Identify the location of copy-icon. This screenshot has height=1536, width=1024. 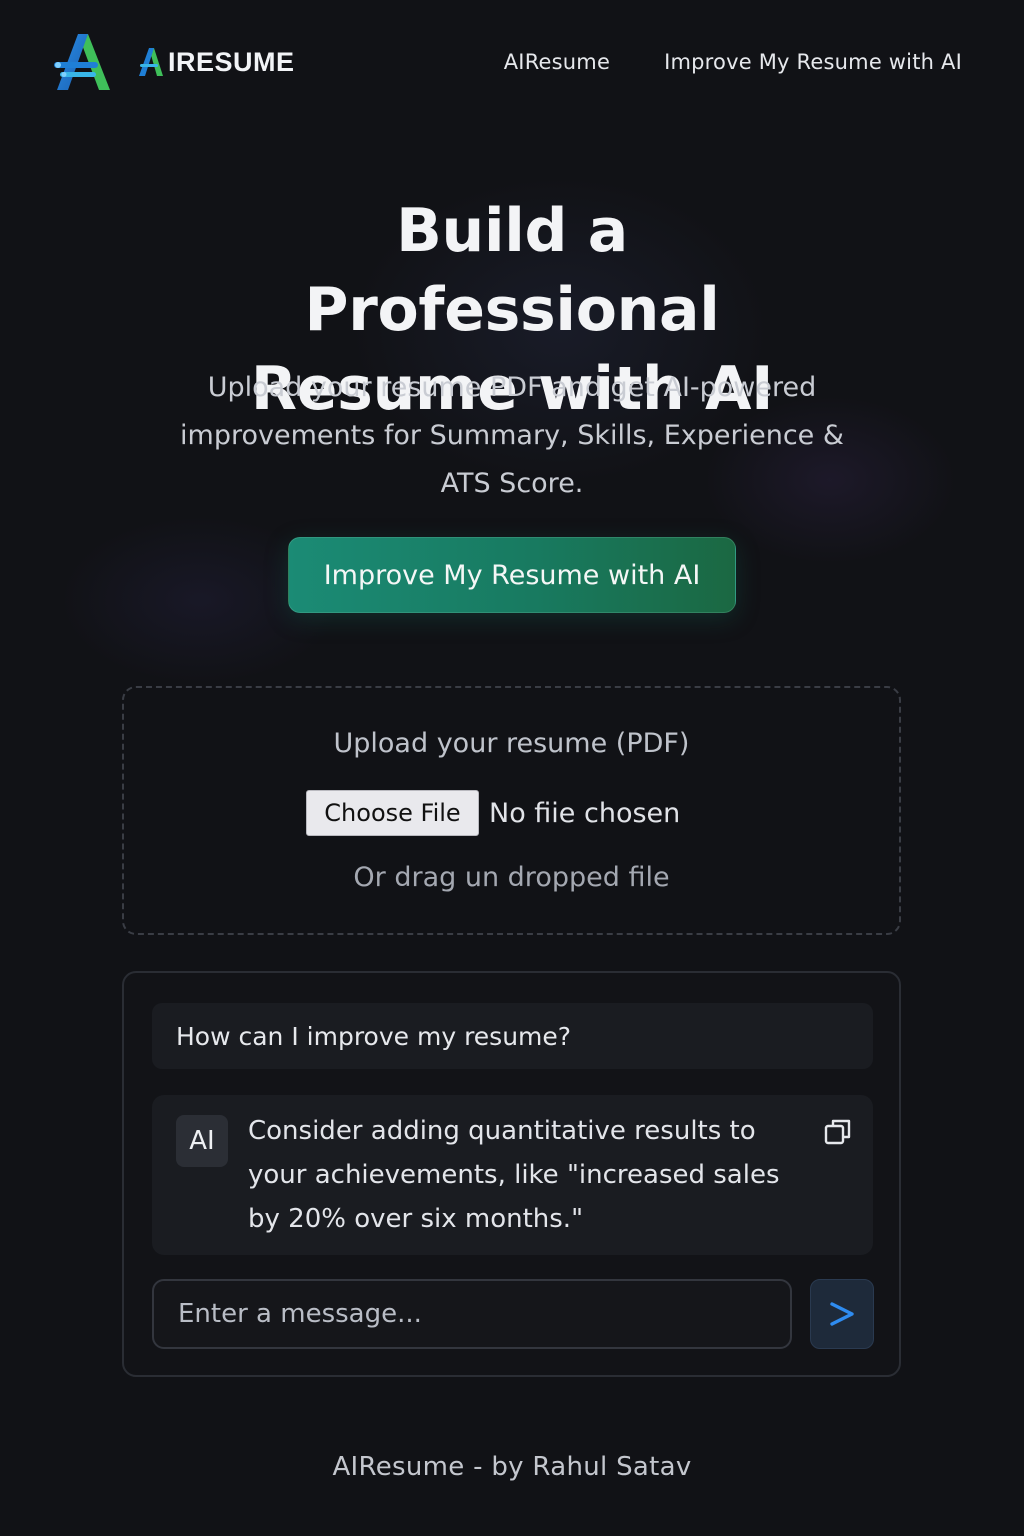
(838, 1132).